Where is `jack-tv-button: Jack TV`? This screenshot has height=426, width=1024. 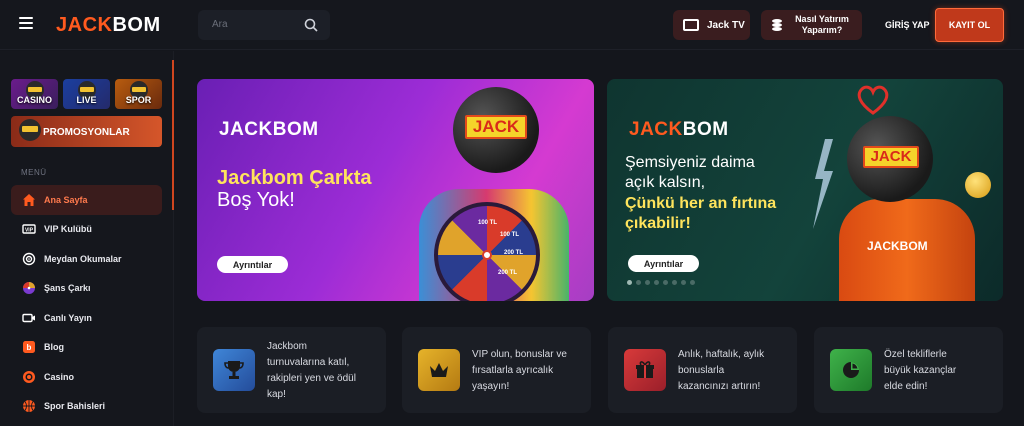
jack-tv-button: Jack TV is located at coordinates (711, 25).